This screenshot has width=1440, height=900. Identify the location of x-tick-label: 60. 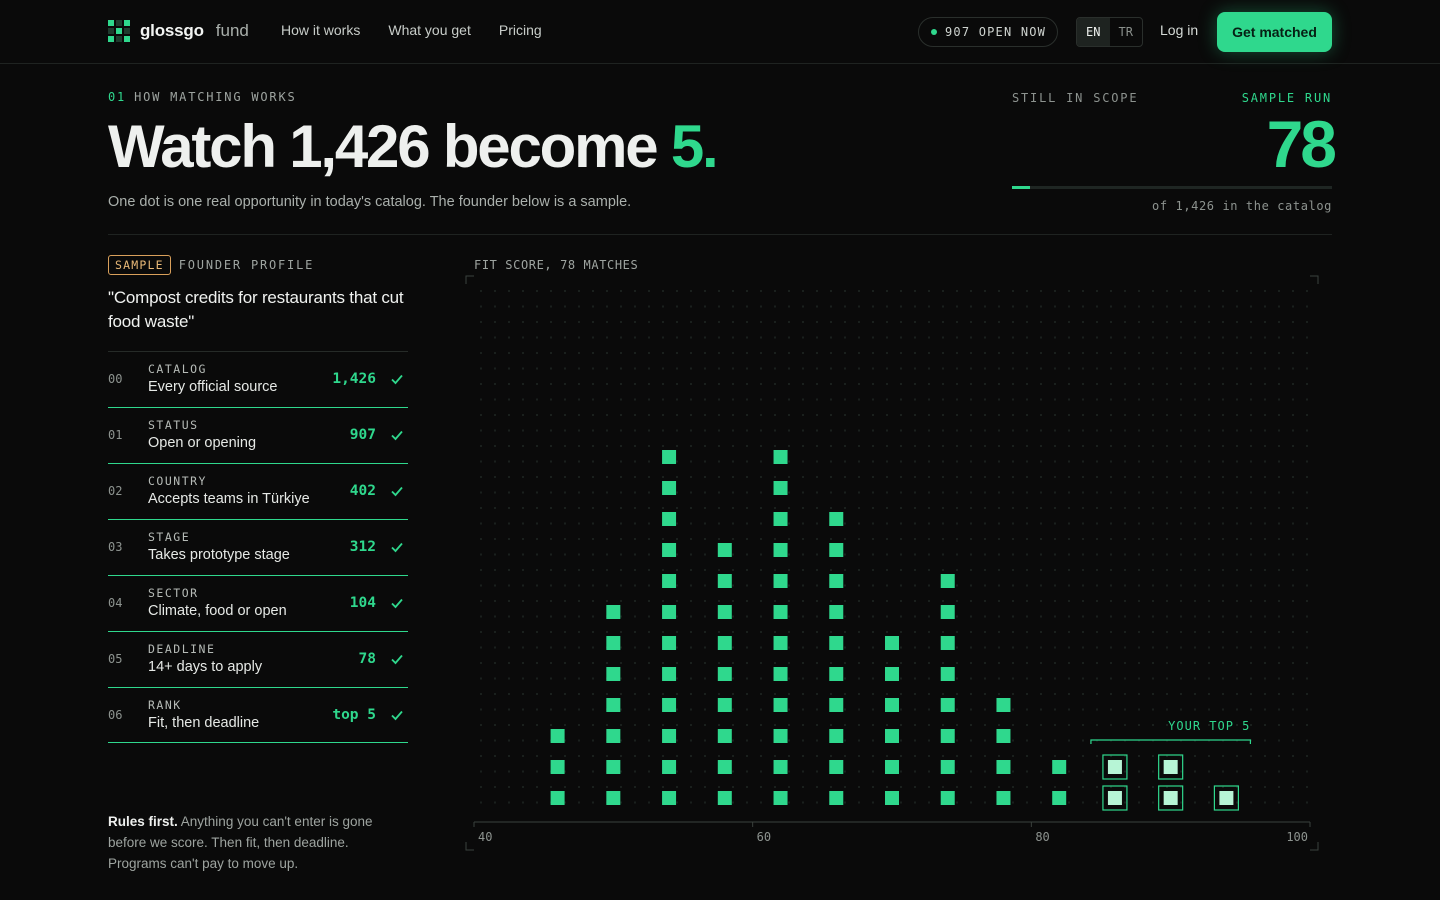
(764, 837).